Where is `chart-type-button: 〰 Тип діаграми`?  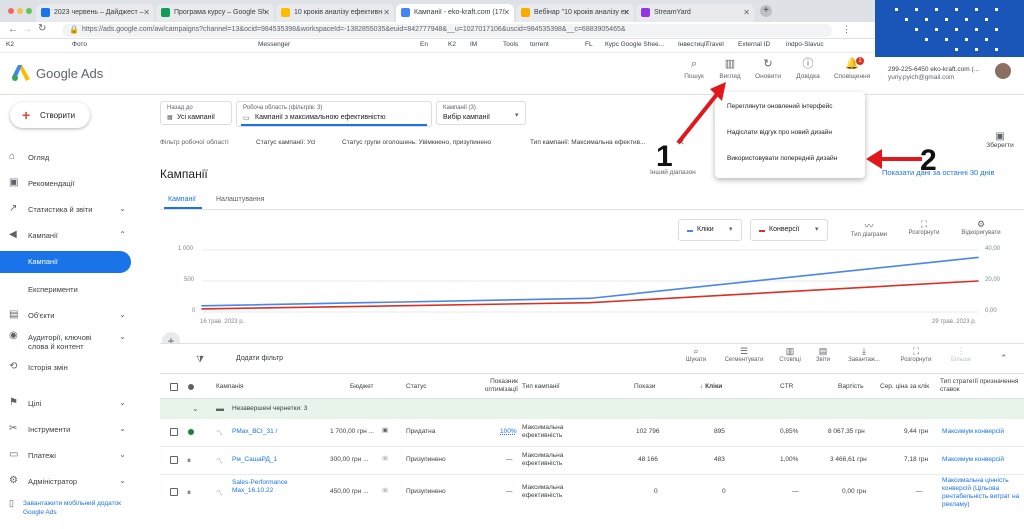 chart-type-button: 〰 Тип діаграми is located at coordinates (869, 228).